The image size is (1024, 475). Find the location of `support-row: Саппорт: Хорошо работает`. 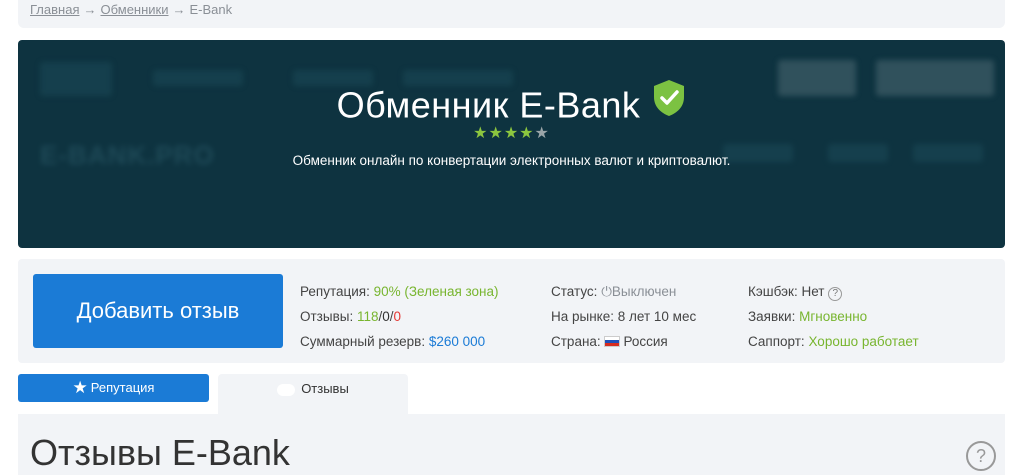

support-row: Саппорт: Хорошо работает is located at coordinates (833, 341).